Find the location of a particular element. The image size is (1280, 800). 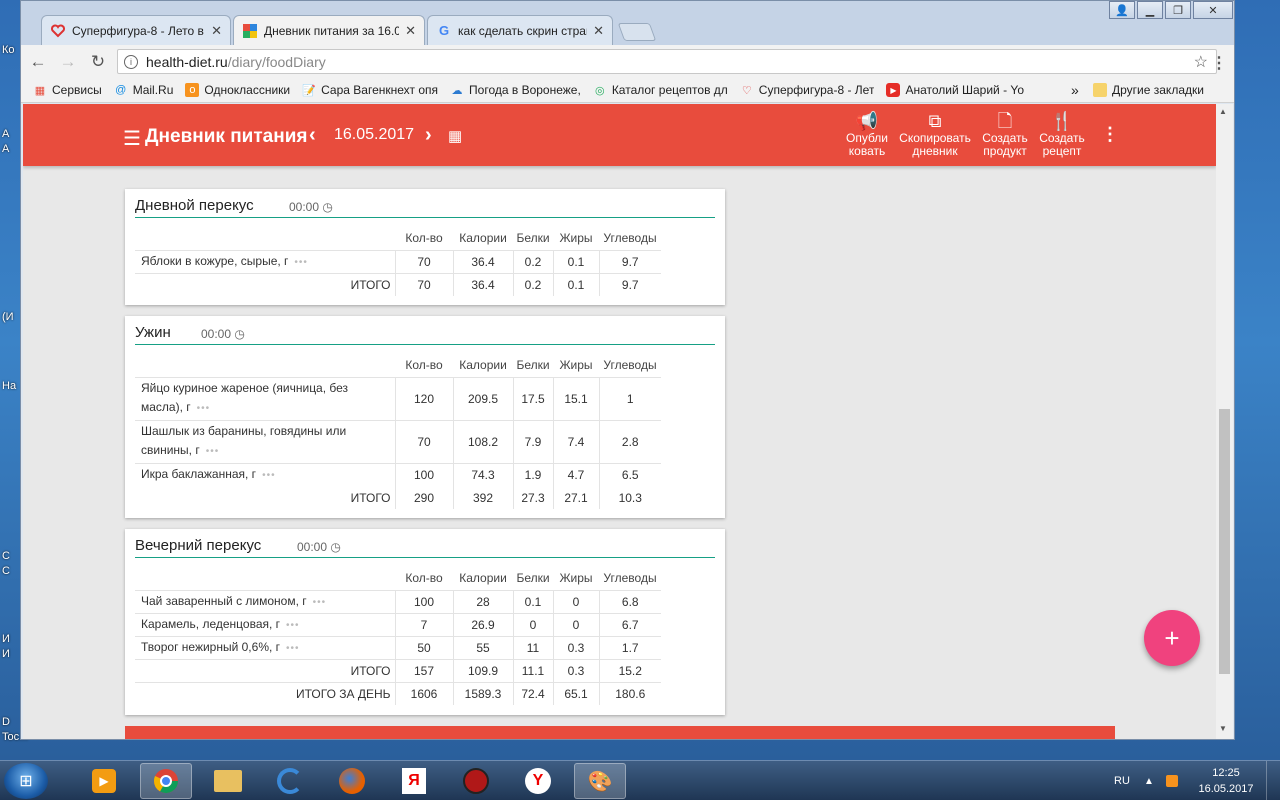

bookmark-superfigura: ♡ Суперфигура-8 - Лет is located at coordinates (807, 90).